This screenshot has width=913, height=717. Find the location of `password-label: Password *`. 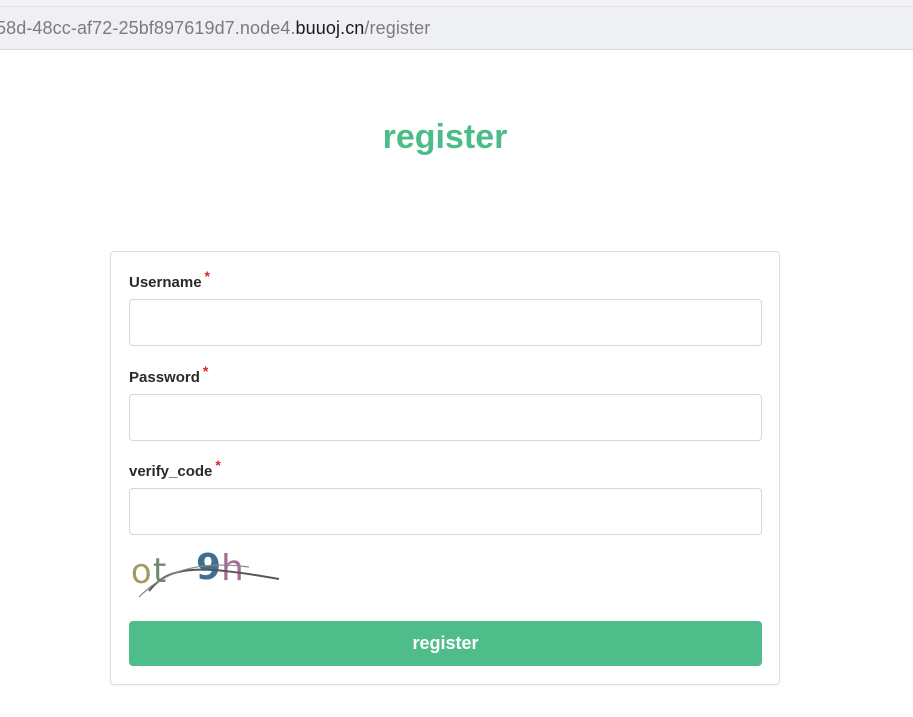

password-label: Password * is located at coordinates (169, 374).